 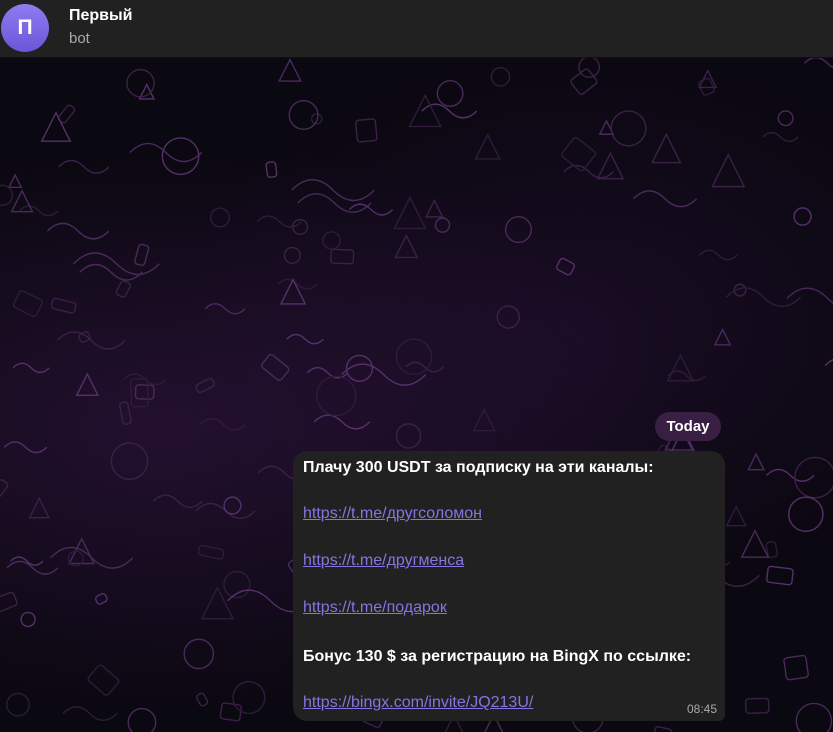 What do you see at coordinates (375, 608) in the screenshot?
I see `message-link-3: https://t.me/подарок` at bounding box center [375, 608].